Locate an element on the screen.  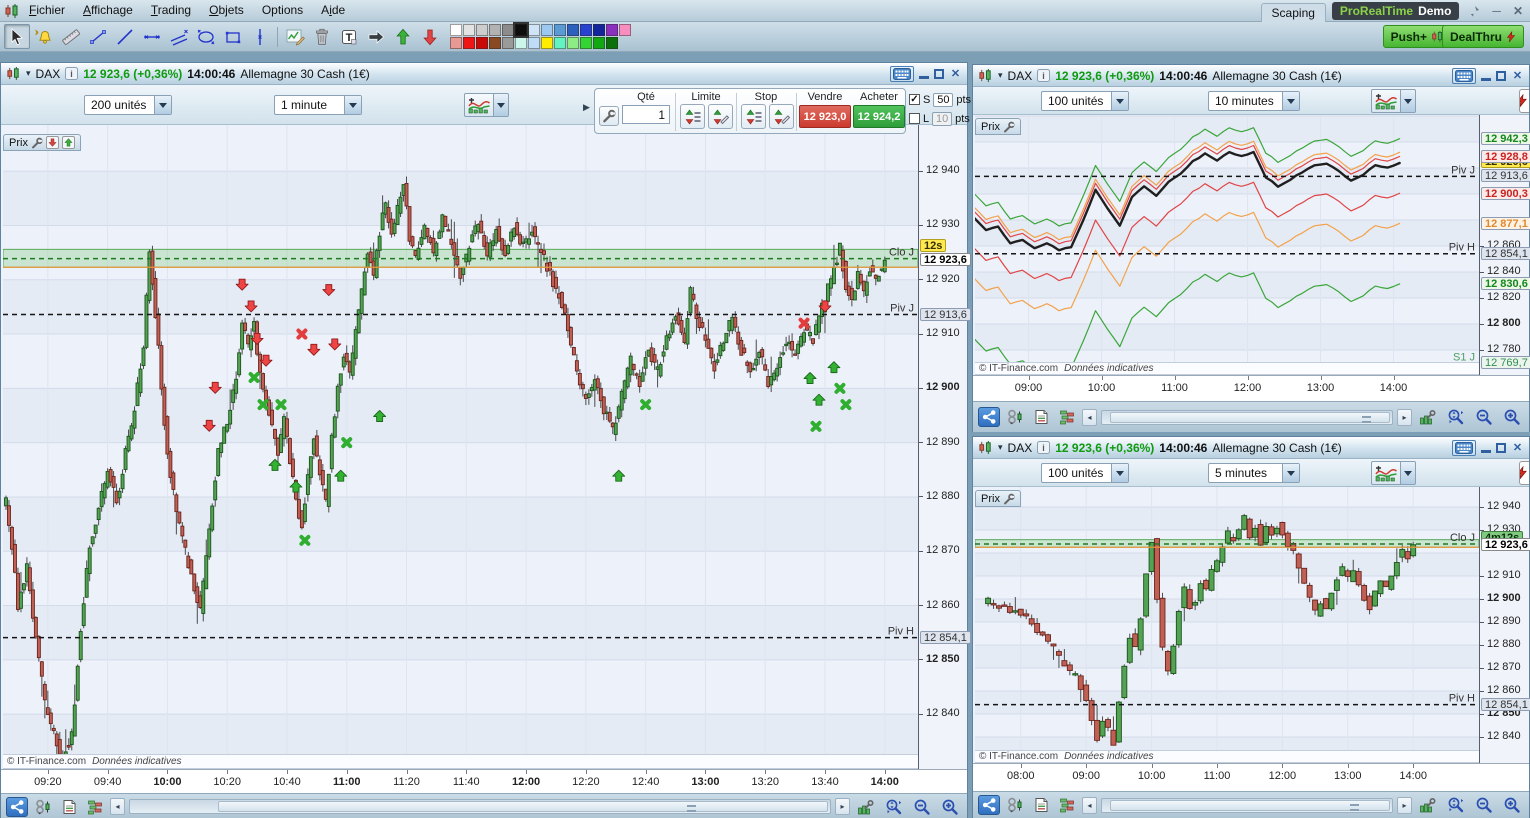
buy-limit-order-button is located at coordinates (692, 116).